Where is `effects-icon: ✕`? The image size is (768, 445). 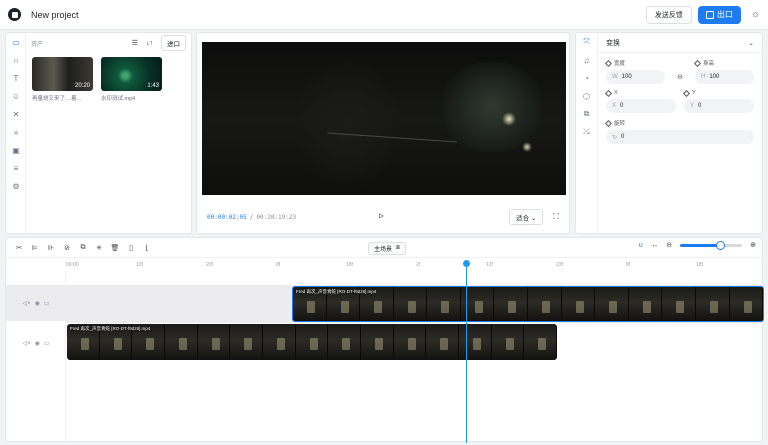
effects-icon: ✕ is located at coordinates (16, 114).